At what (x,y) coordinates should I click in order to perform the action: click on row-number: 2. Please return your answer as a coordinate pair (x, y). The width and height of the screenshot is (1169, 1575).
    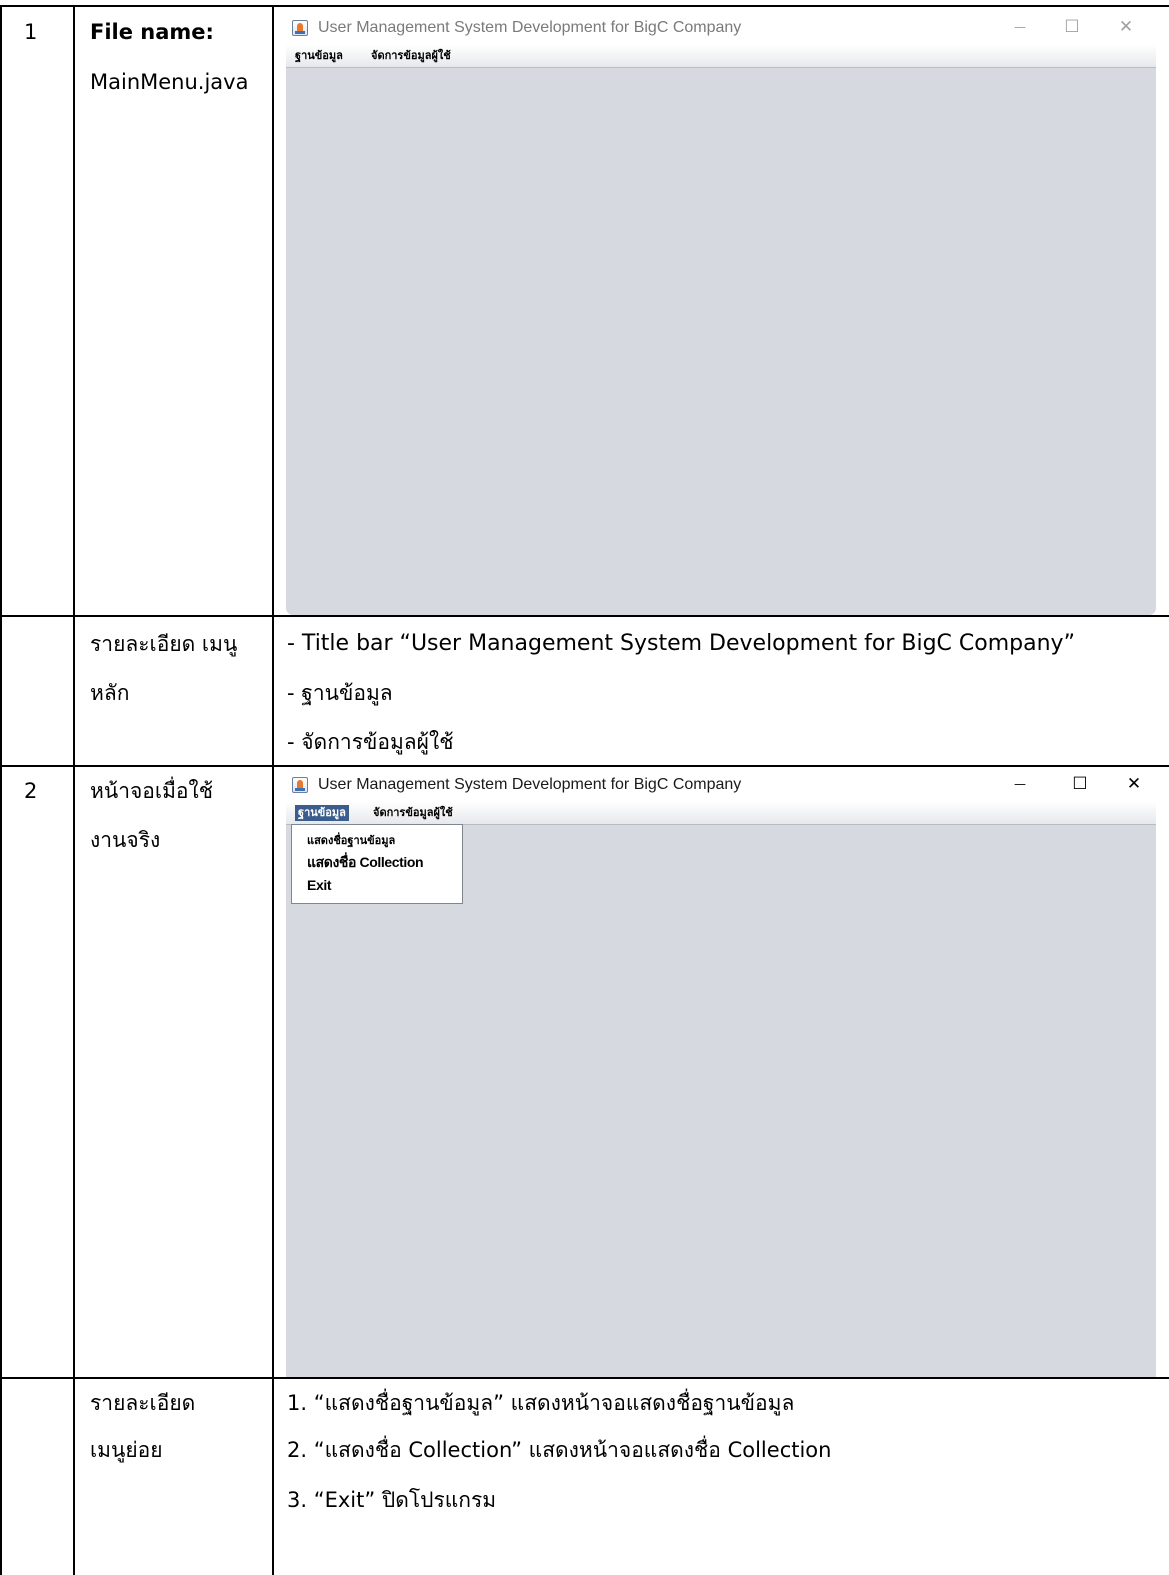
    Looking at the image, I should click on (31, 791).